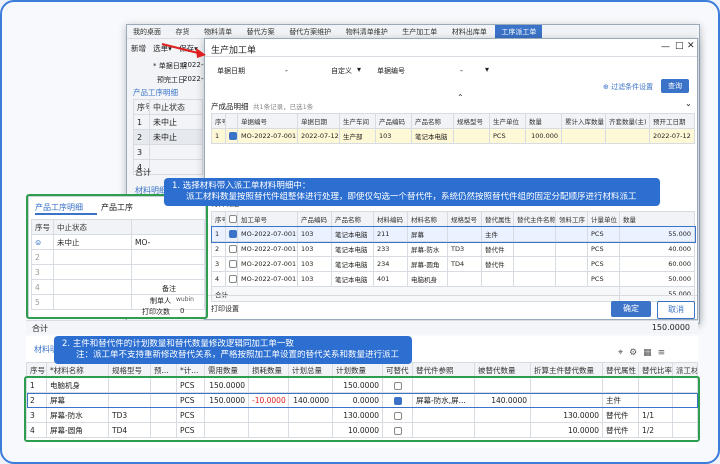 The height and width of the screenshot is (464, 720). What do you see at coordinates (679, 46) in the screenshot?
I see `maximize-icon: □` at bounding box center [679, 46].